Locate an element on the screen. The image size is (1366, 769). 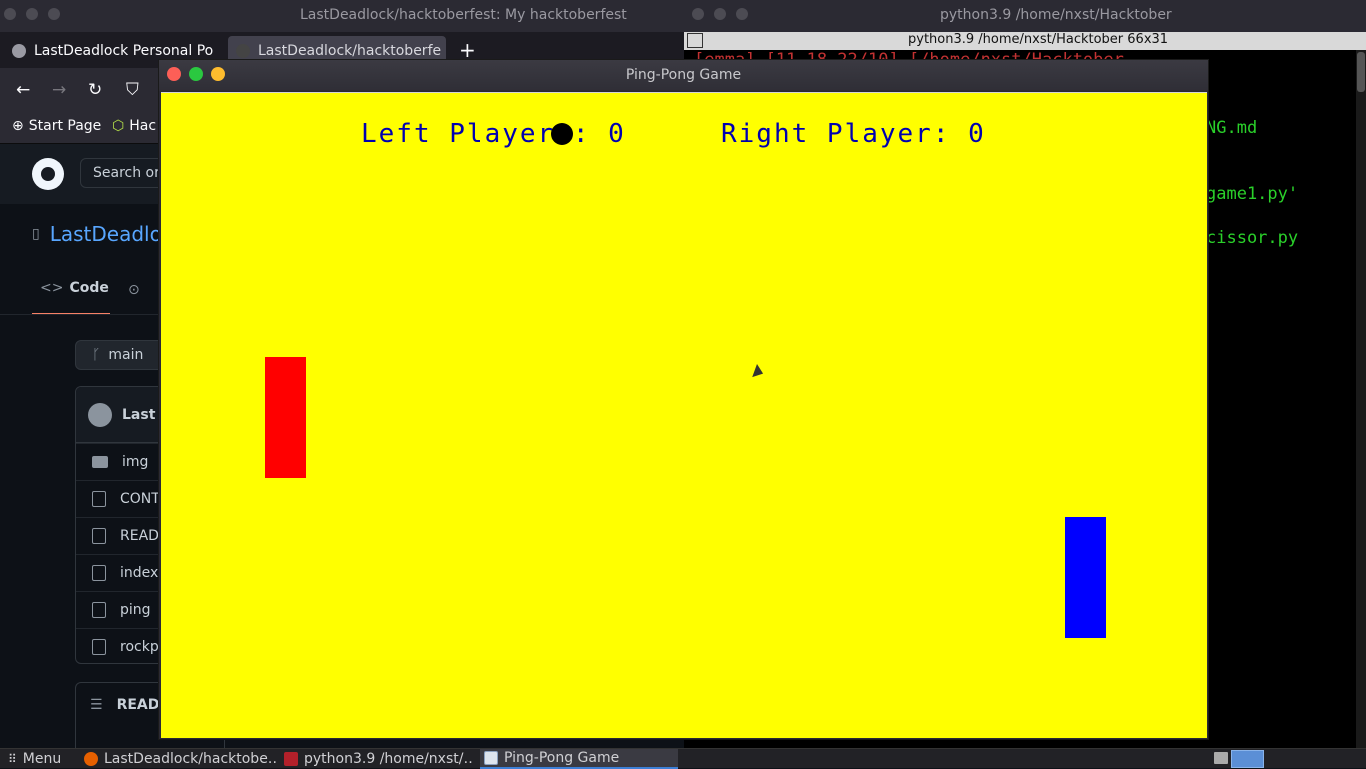
hackerrank-icon: ⬡ is located at coordinates (118, 126).